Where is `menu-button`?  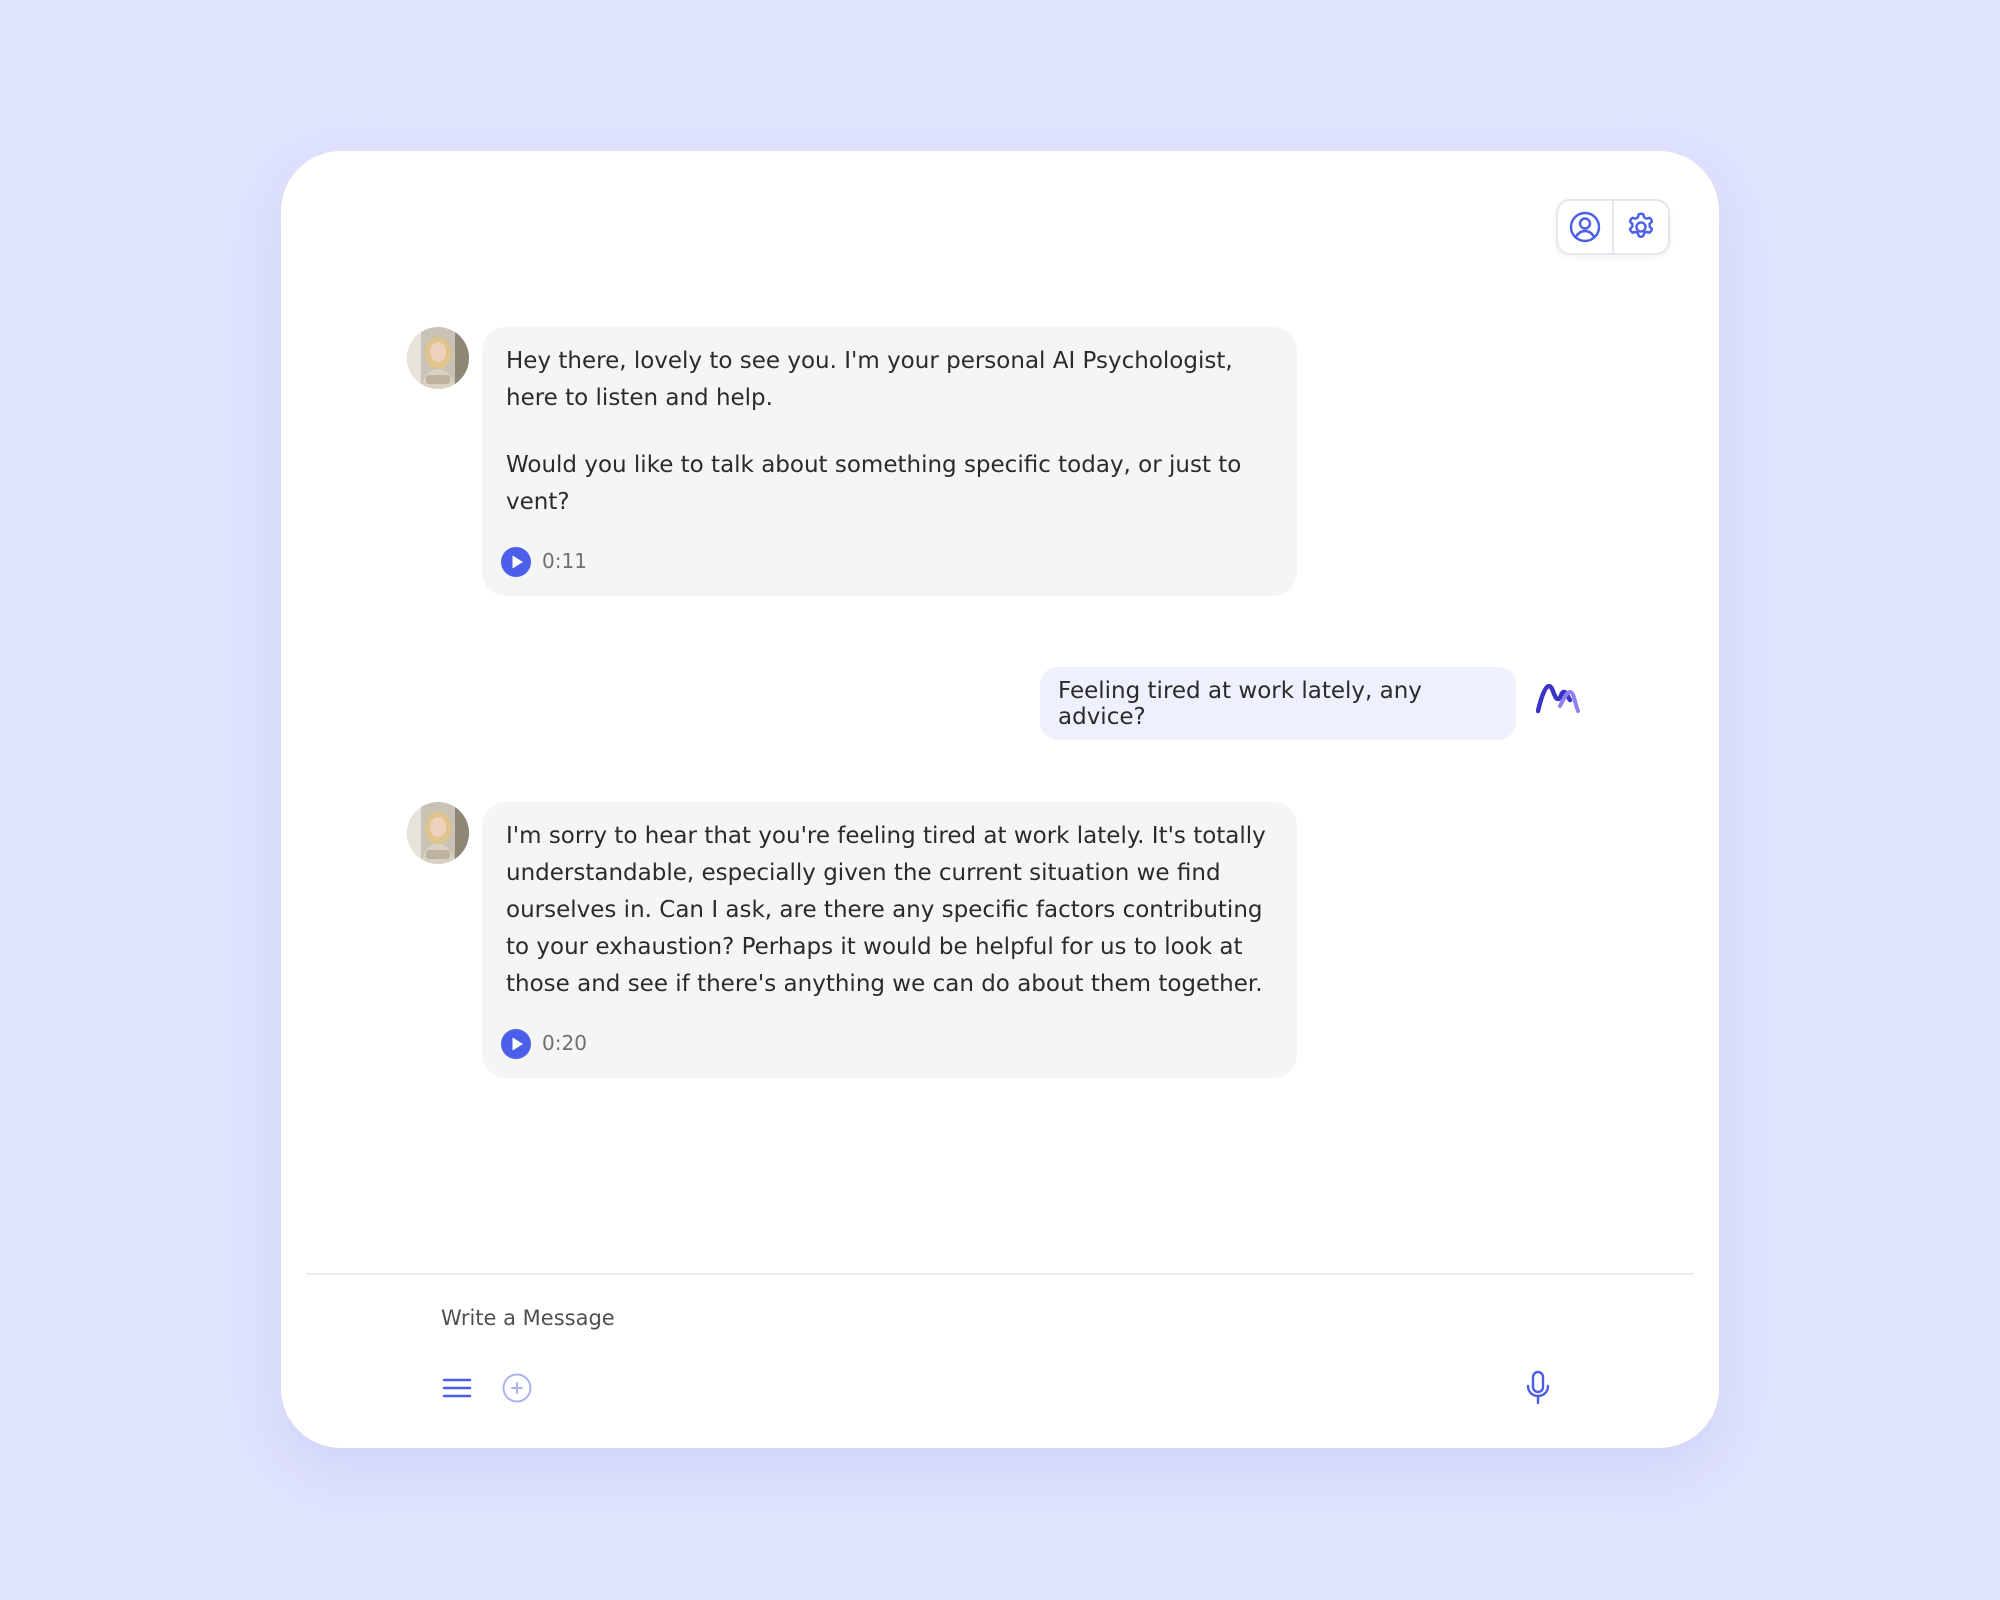 menu-button is located at coordinates (457, 1388).